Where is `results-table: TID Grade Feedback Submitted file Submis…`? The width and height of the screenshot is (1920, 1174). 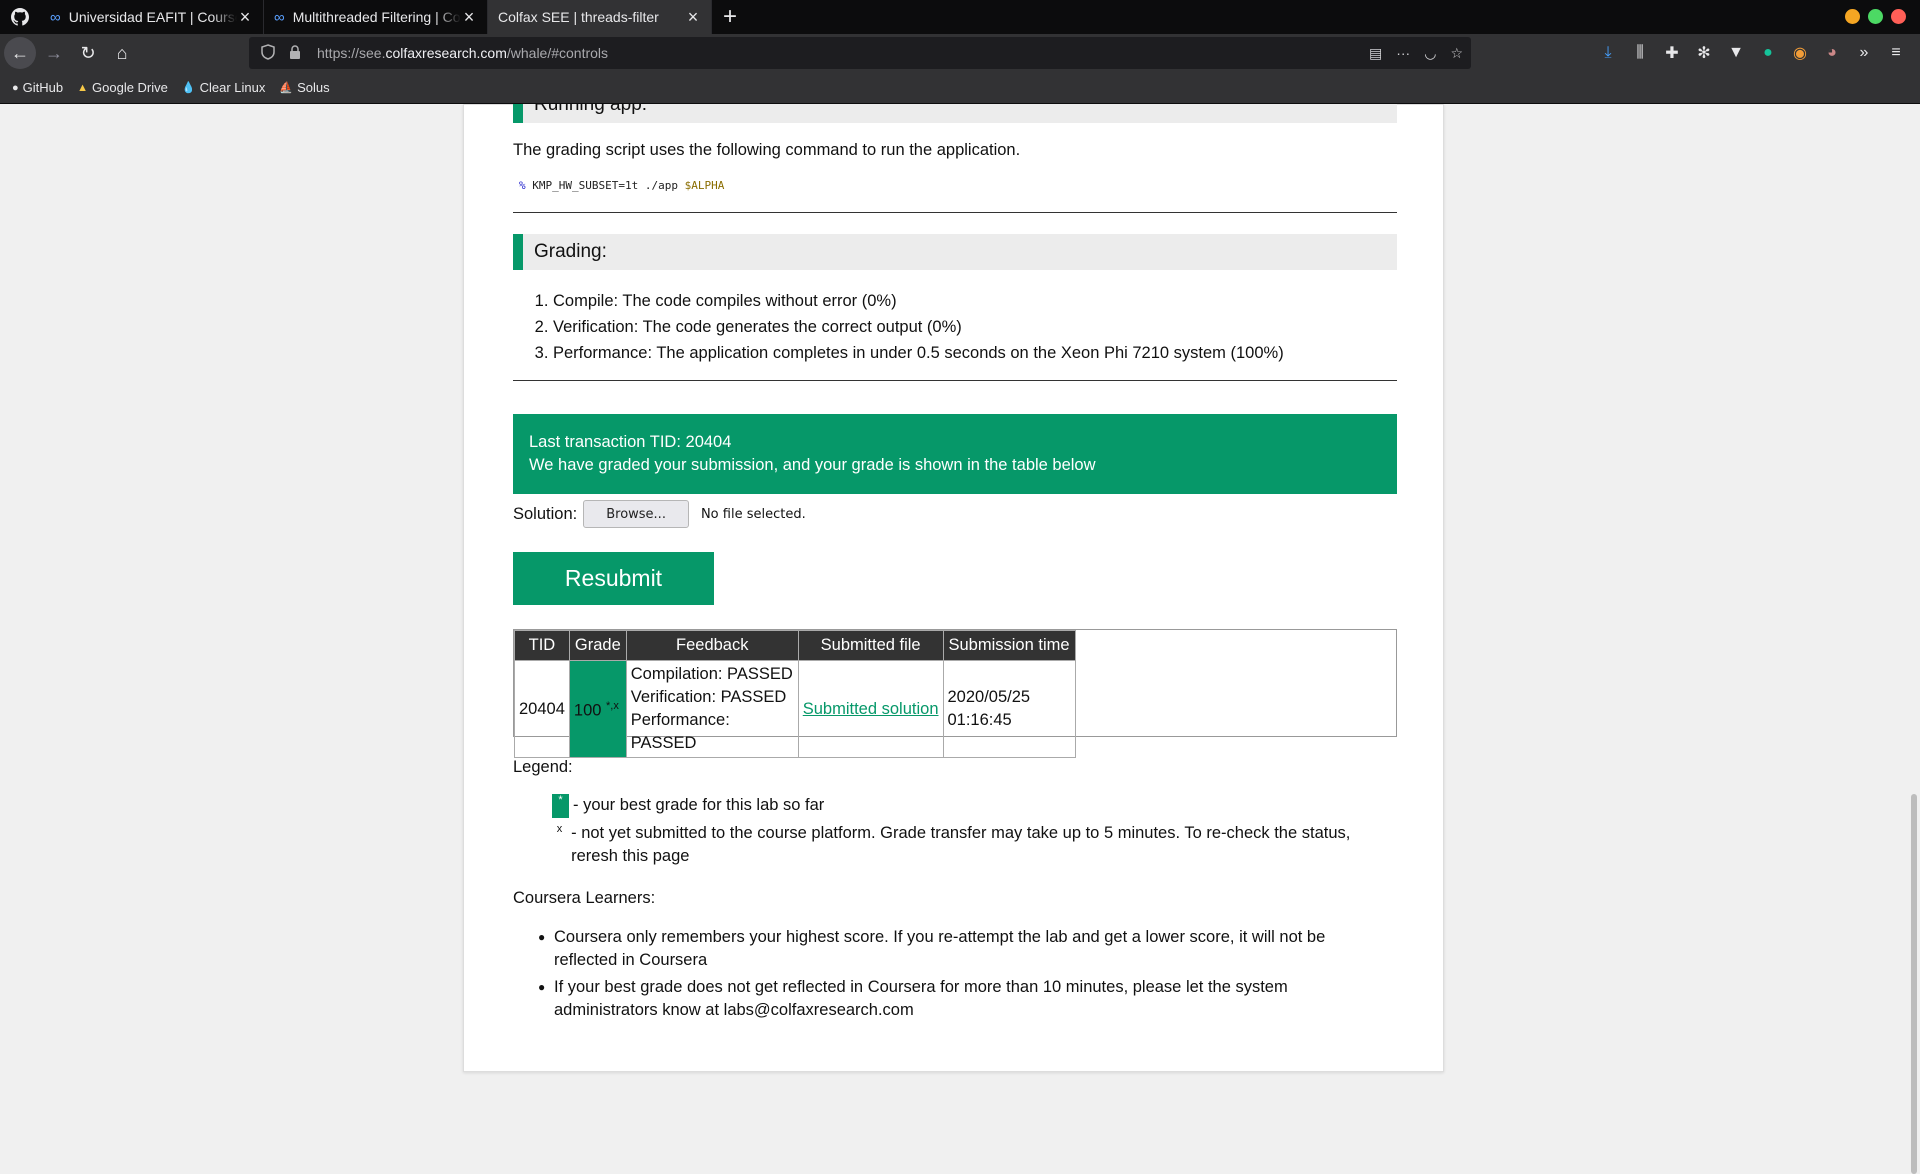 results-table: TID Grade Feedback Submitted file Submis… is located at coordinates (795, 694).